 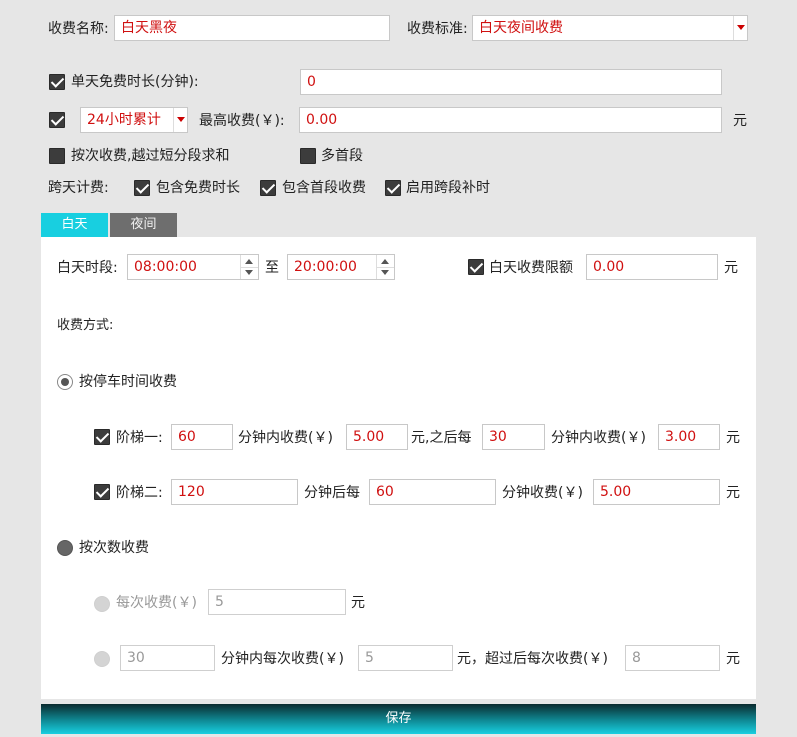 What do you see at coordinates (277, 602) in the screenshot?
I see `per-count-input: 5` at bounding box center [277, 602].